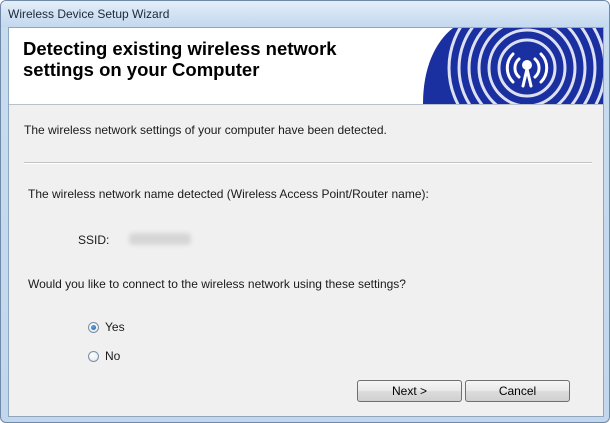 Image resolution: width=610 pixels, height=423 pixels. I want to click on radio-no-label: No, so click(112, 356).